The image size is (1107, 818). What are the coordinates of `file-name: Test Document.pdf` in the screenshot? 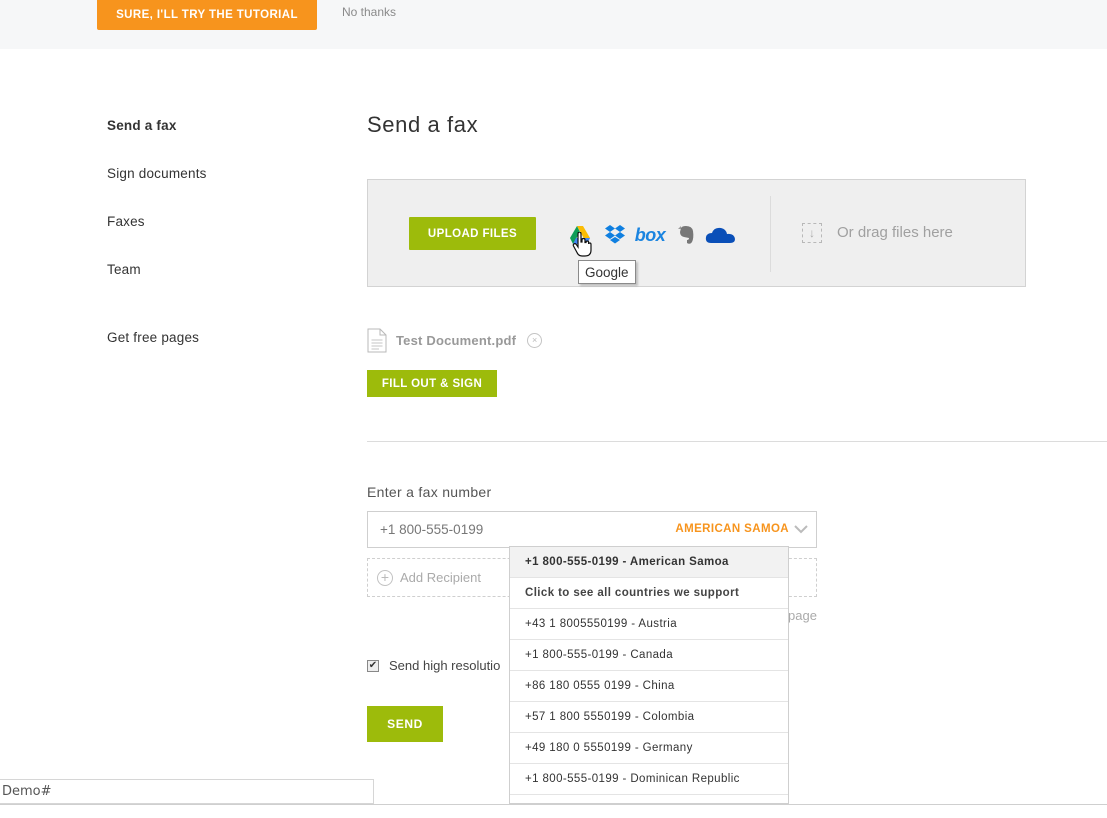 It's located at (456, 340).